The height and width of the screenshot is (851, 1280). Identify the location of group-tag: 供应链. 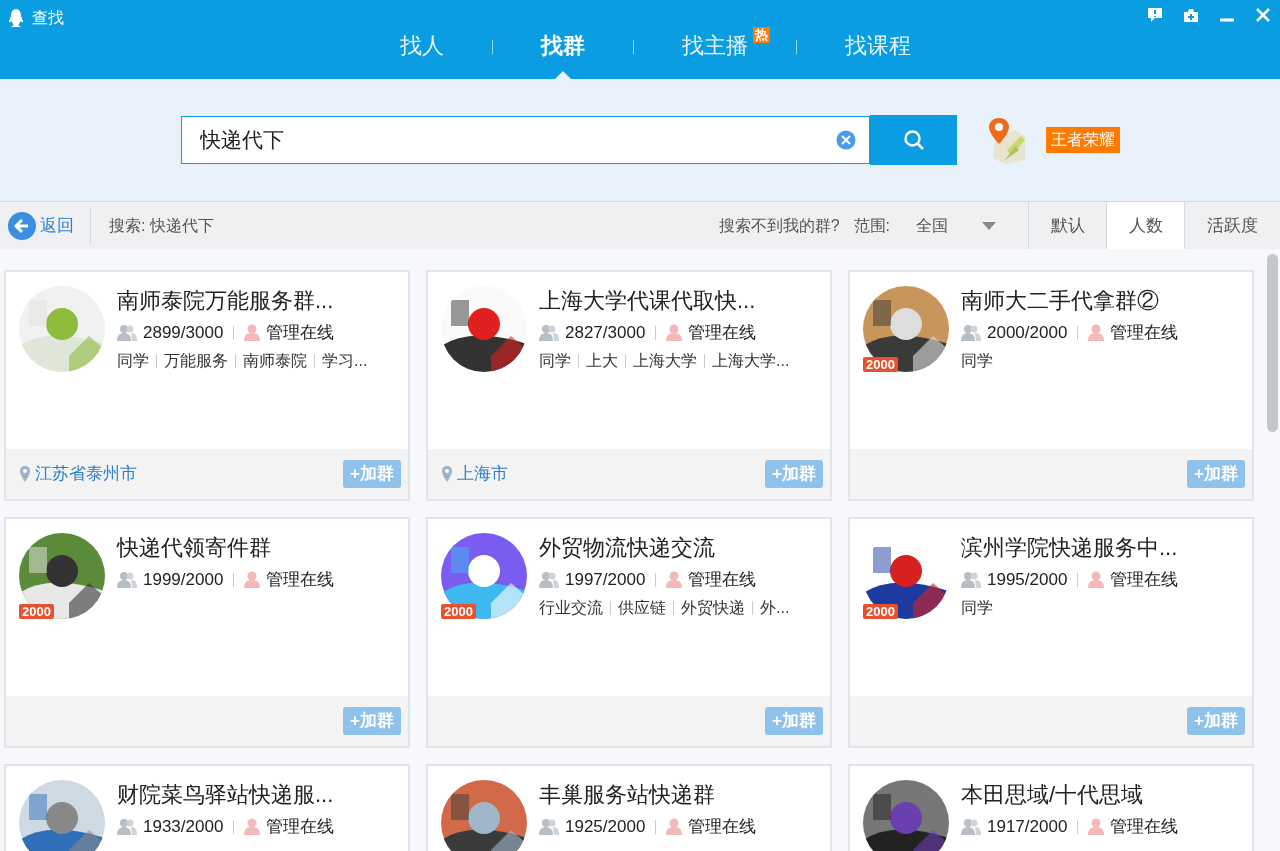
(642, 607).